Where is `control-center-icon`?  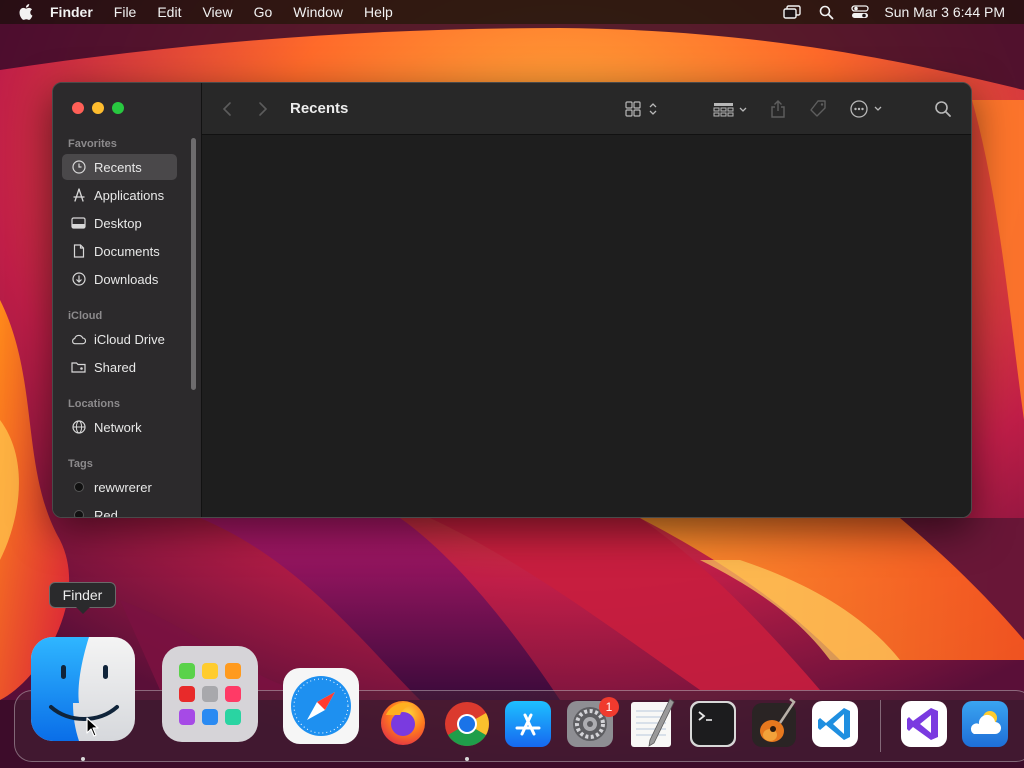 control-center-icon is located at coordinates (860, 12).